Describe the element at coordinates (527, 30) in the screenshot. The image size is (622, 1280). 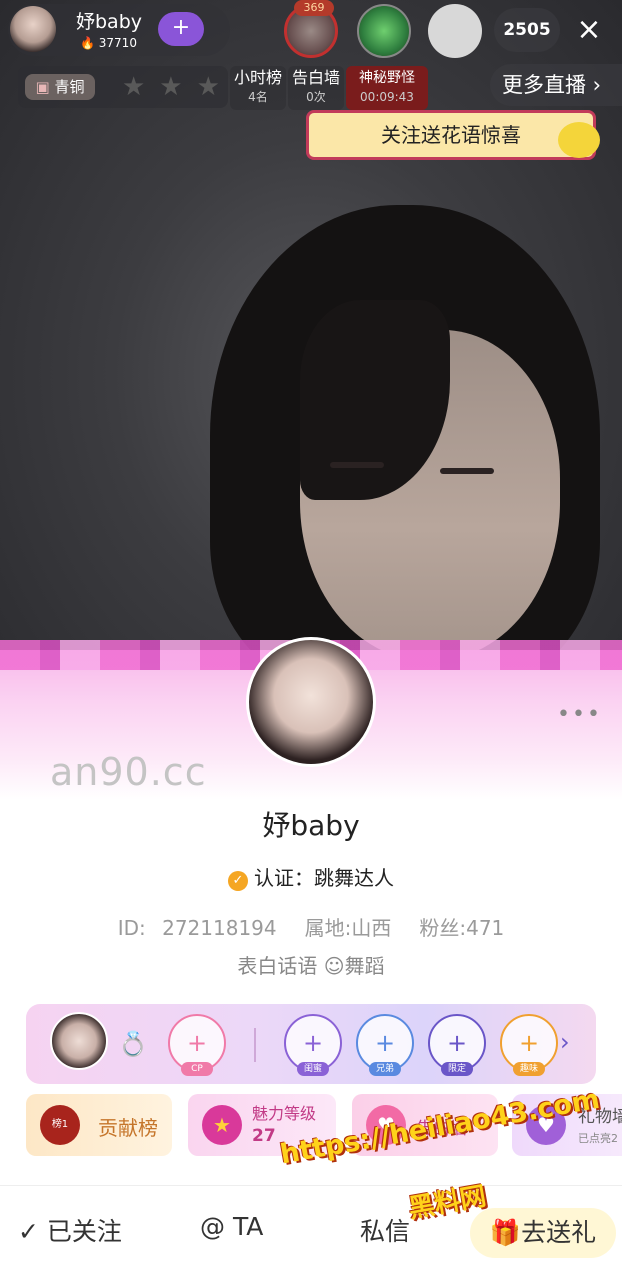
I see `viewer-count: 2505` at that location.